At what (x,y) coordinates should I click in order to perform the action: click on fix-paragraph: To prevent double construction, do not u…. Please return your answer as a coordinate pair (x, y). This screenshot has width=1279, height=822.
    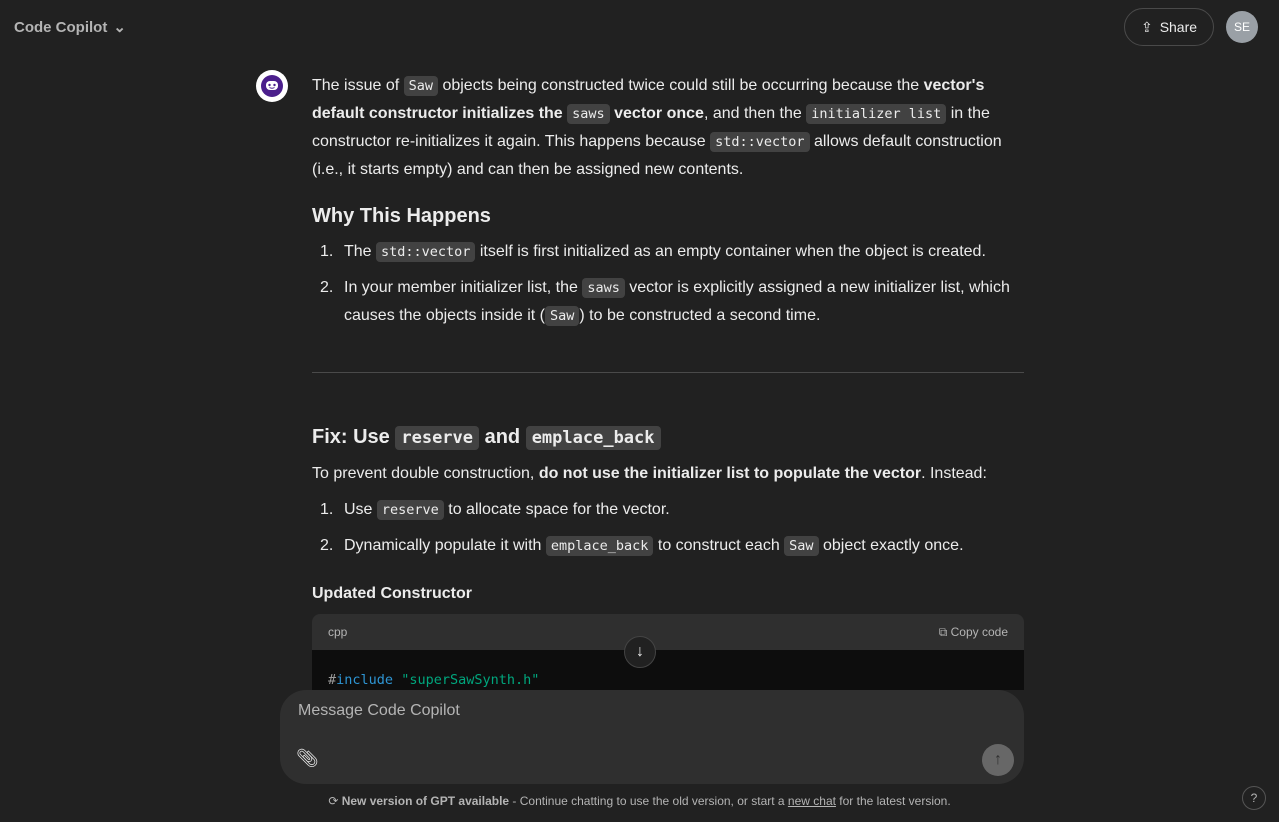
    Looking at the image, I should click on (668, 474).